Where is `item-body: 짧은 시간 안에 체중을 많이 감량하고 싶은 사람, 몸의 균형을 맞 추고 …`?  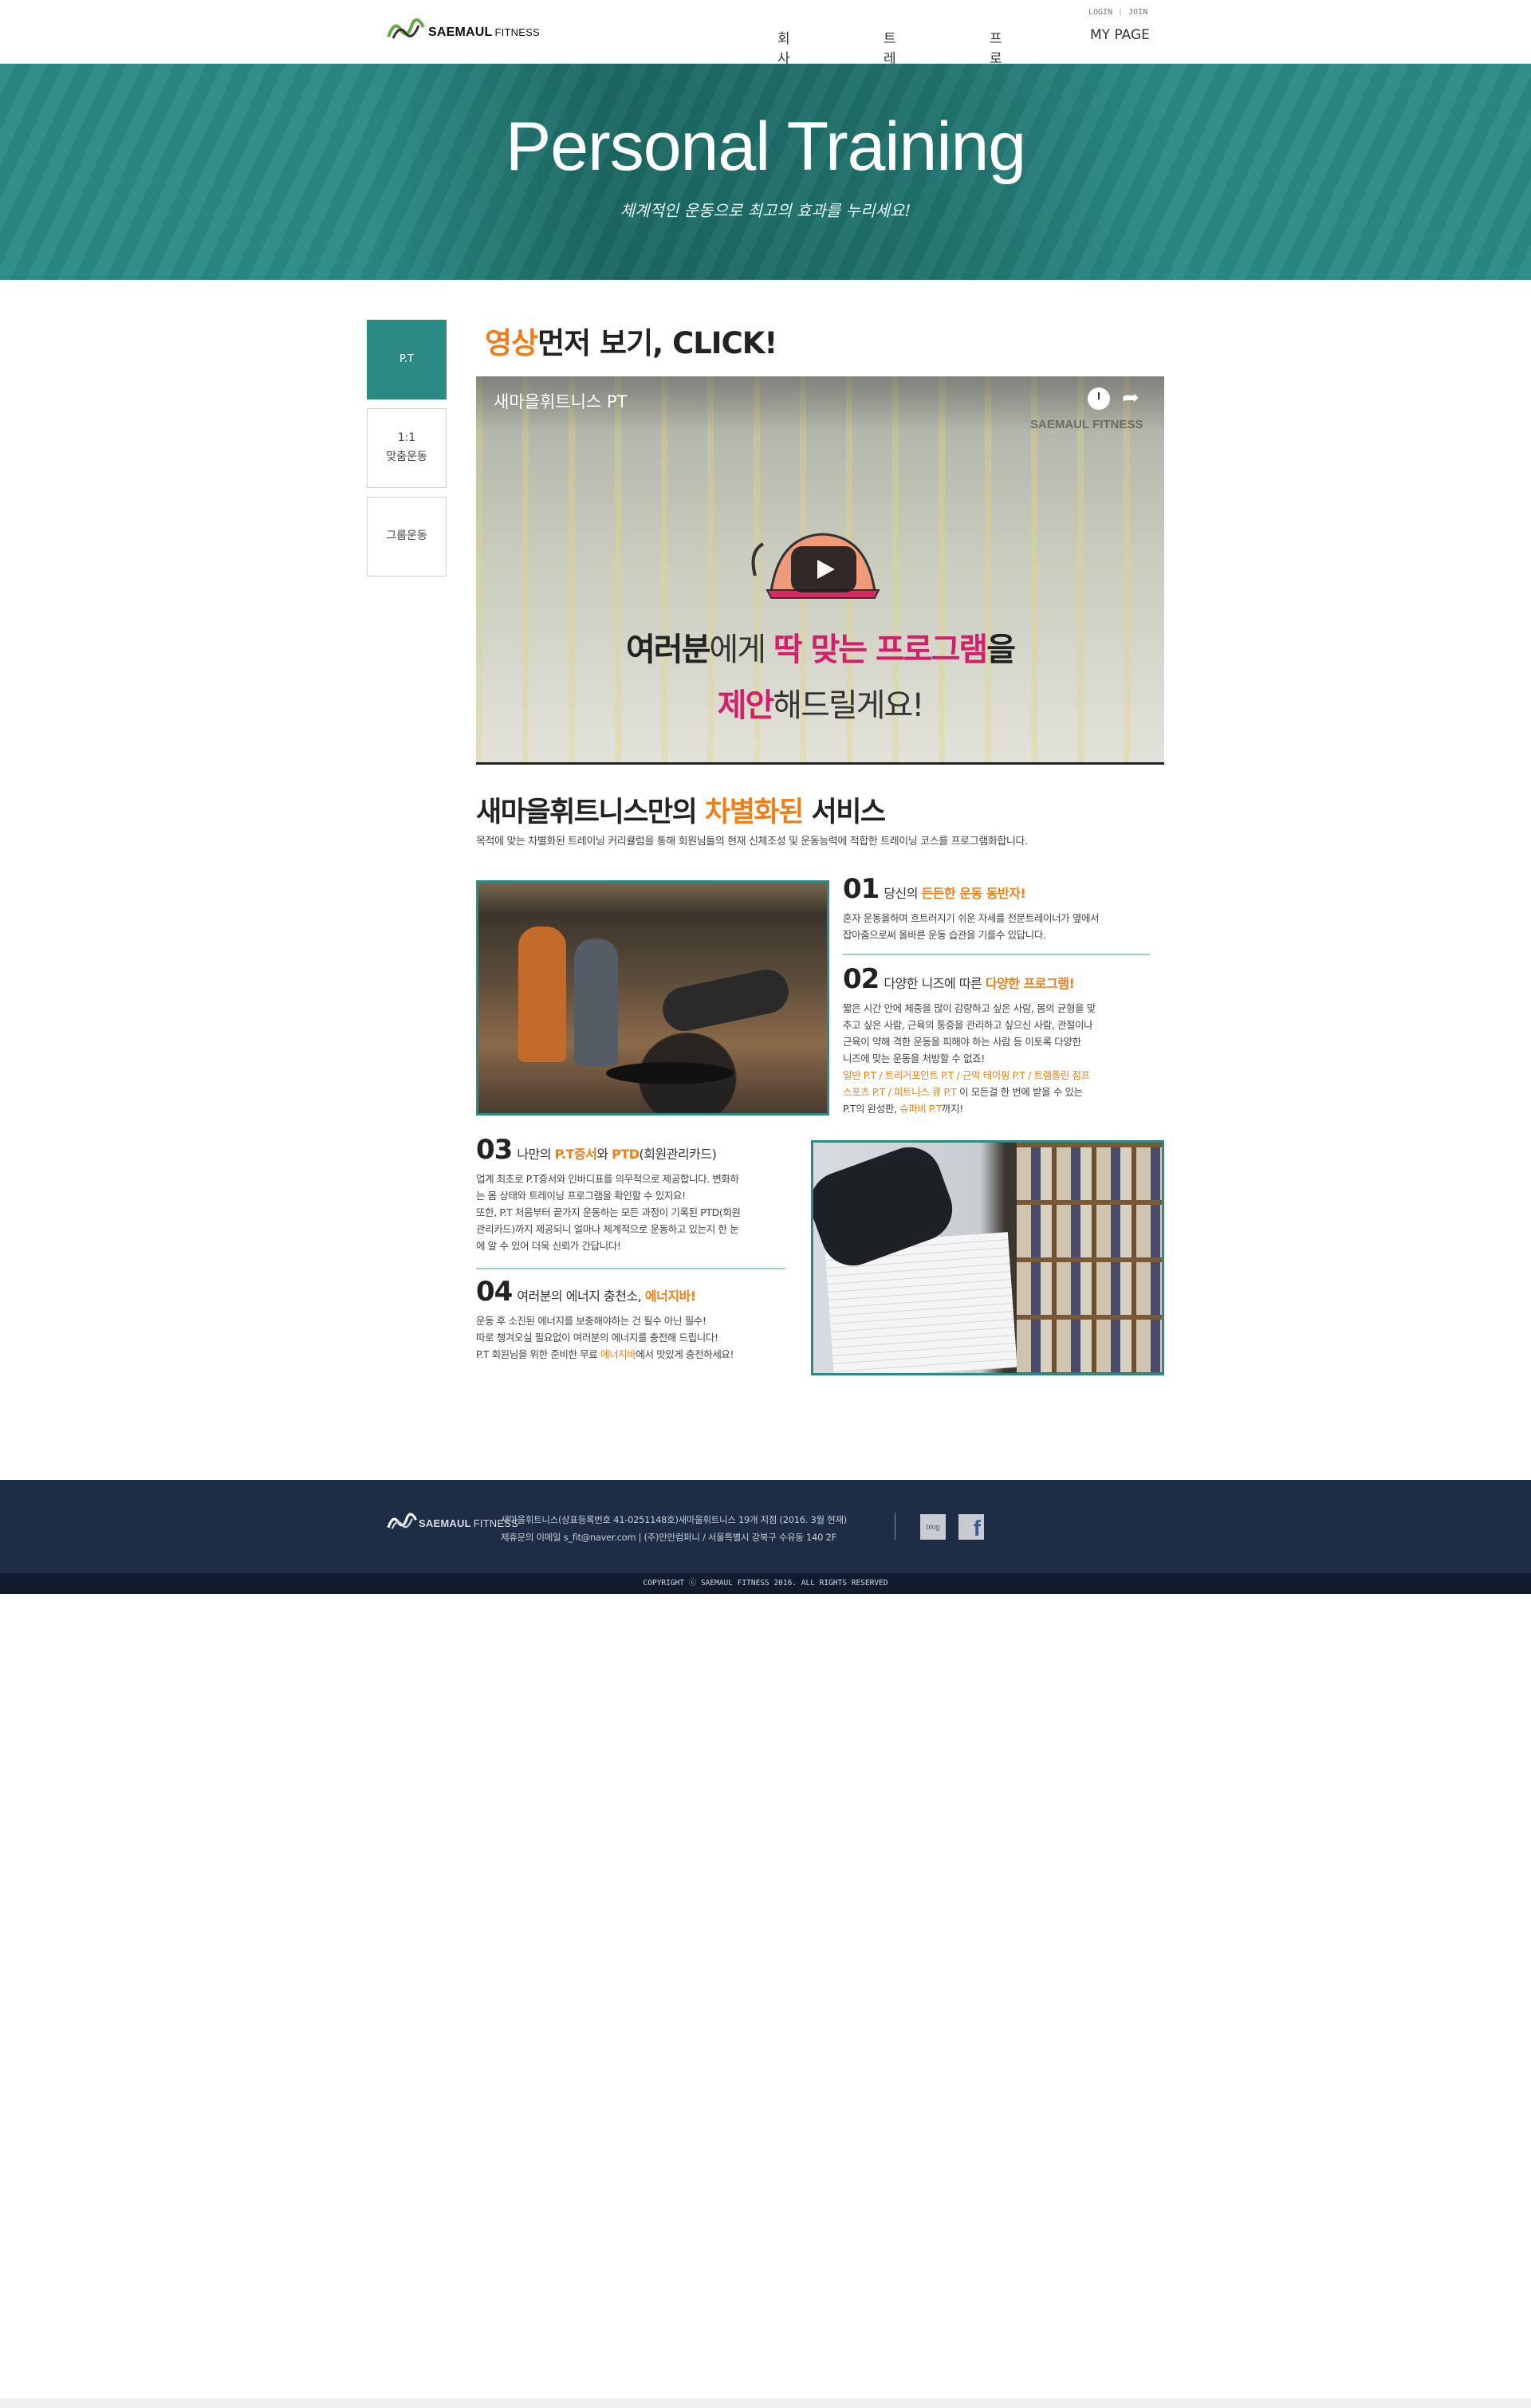 item-body: 짧은 시간 안에 체중을 많이 감량하고 싶은 사람, 몸의 균형을 맞 추고 … is located at coordinates (1004, 1058).